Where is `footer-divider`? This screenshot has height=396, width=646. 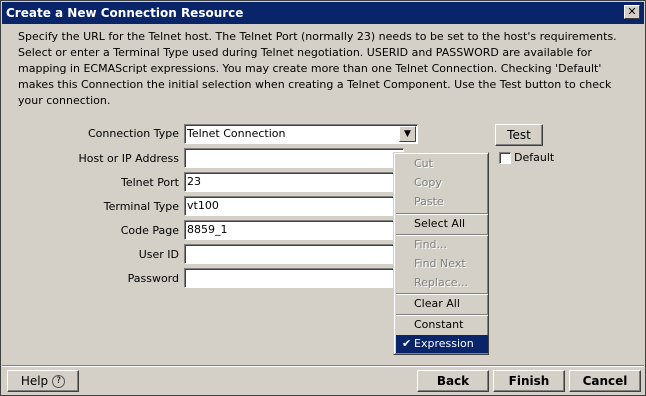
footer-divider is located at coordinates (323, 366).